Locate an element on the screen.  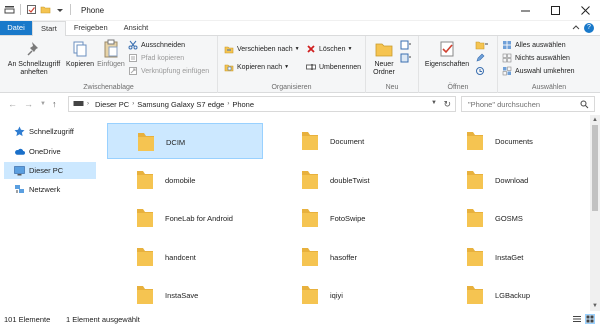
folder-item: iqiyi is located at coordinates (350, 294).